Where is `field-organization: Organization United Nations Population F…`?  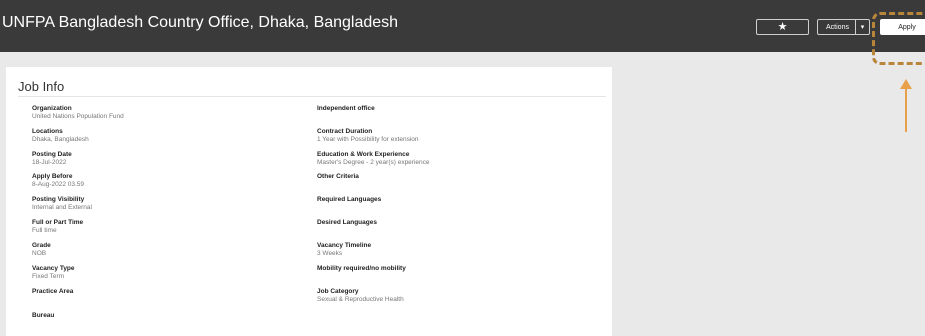 field-organization: Organization United Nations Population F… is located at coordinates (78, 112).